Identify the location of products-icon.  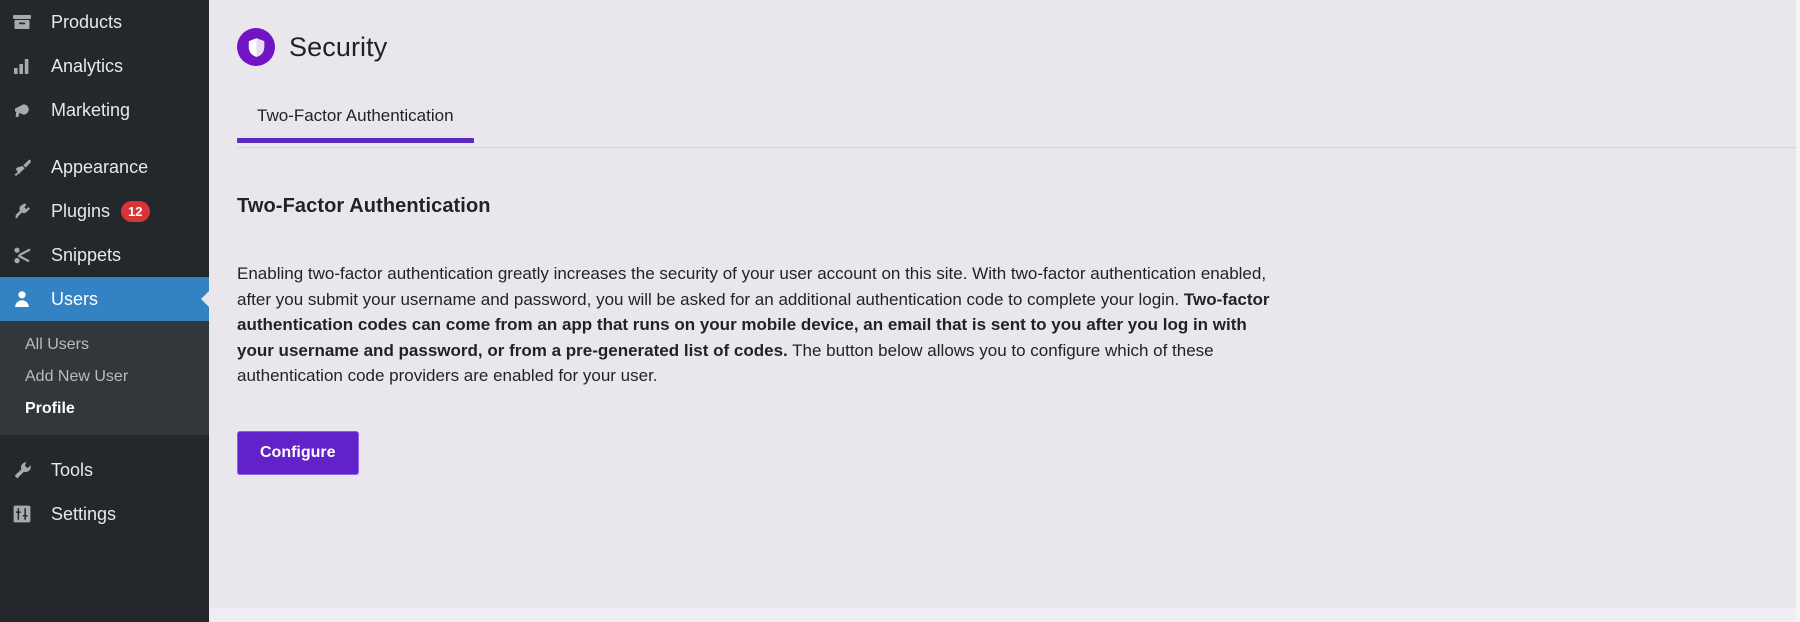
(28, 22).